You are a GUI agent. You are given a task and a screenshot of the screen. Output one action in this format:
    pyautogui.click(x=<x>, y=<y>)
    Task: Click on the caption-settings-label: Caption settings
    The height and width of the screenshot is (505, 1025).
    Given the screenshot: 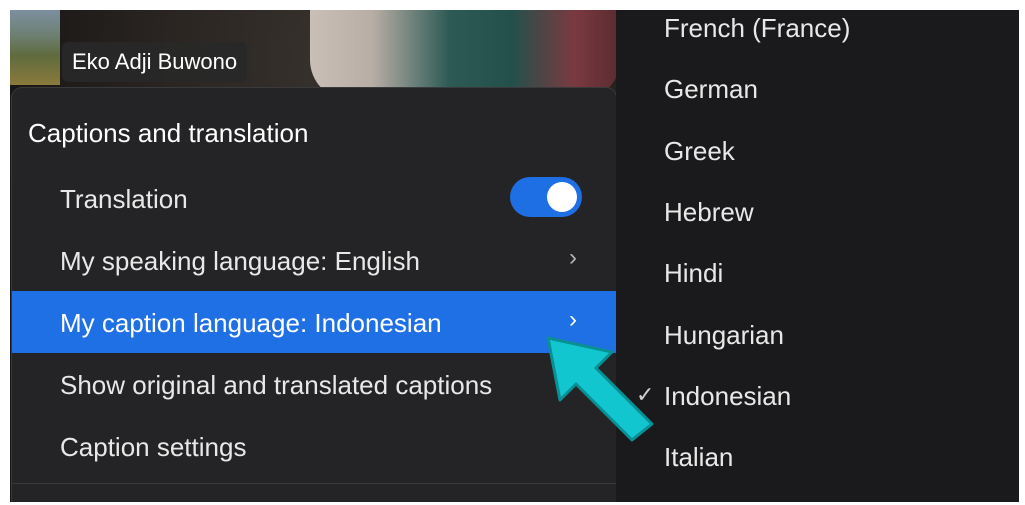 What is the action you would take?
    pyautogui.click(x=153, y=447)
    